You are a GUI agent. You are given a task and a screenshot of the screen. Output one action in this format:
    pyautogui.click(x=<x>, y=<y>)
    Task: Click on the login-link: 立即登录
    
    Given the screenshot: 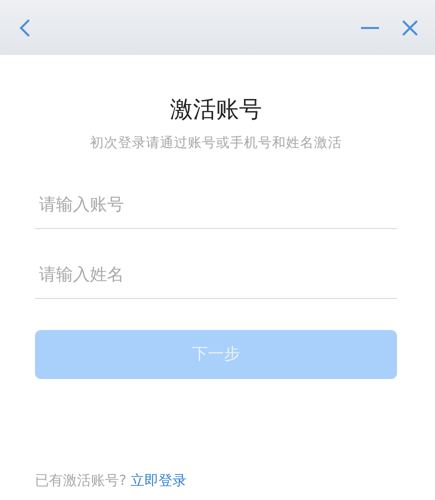 What is the action you would take?
    pyautogui.click(x=158, y=481)
    